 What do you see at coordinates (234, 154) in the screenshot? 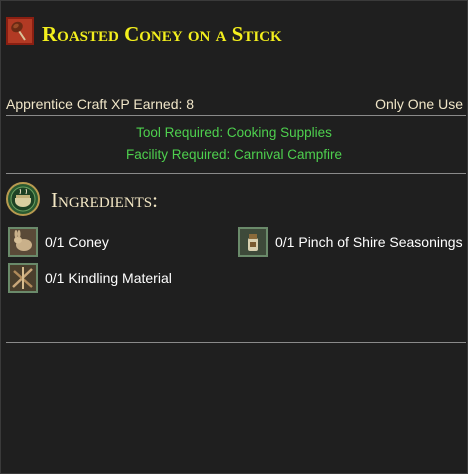
I see `facility-requirement: Facility Required: Carnival Campfire` at bounding box center [234, 154].